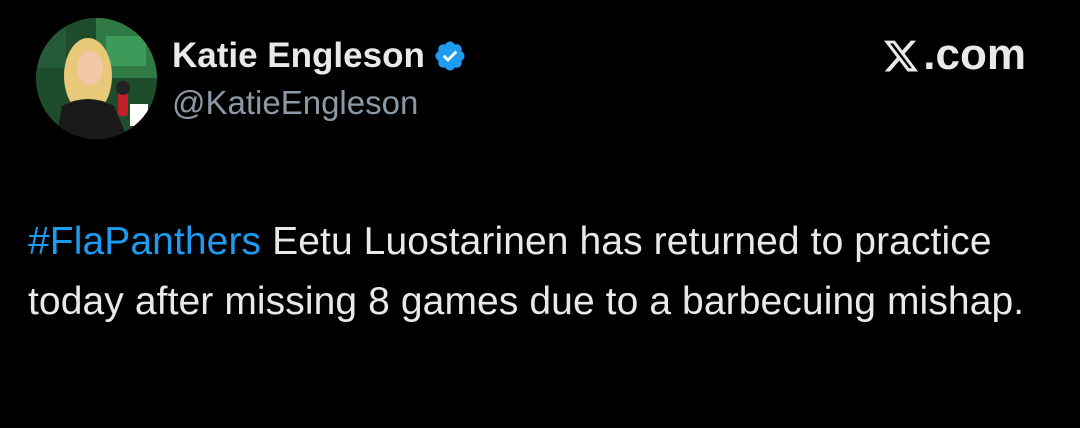 This screenshot has width=1080, height=428. What do you see at coordinates (298, 56) in the screenshot?
I see `author-name: Katie Engleson` at bounding box center [298, 56].